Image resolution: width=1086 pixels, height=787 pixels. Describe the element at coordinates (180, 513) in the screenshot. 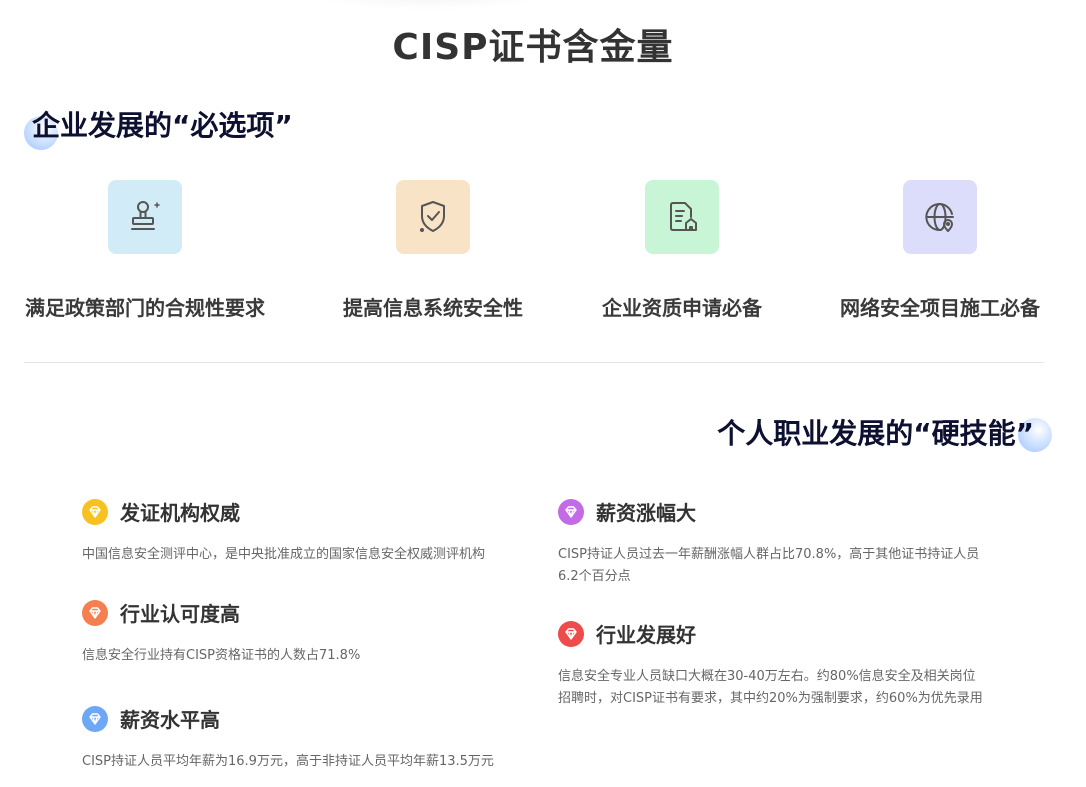

I see `career-item-title: 发证机构权威` at that location.